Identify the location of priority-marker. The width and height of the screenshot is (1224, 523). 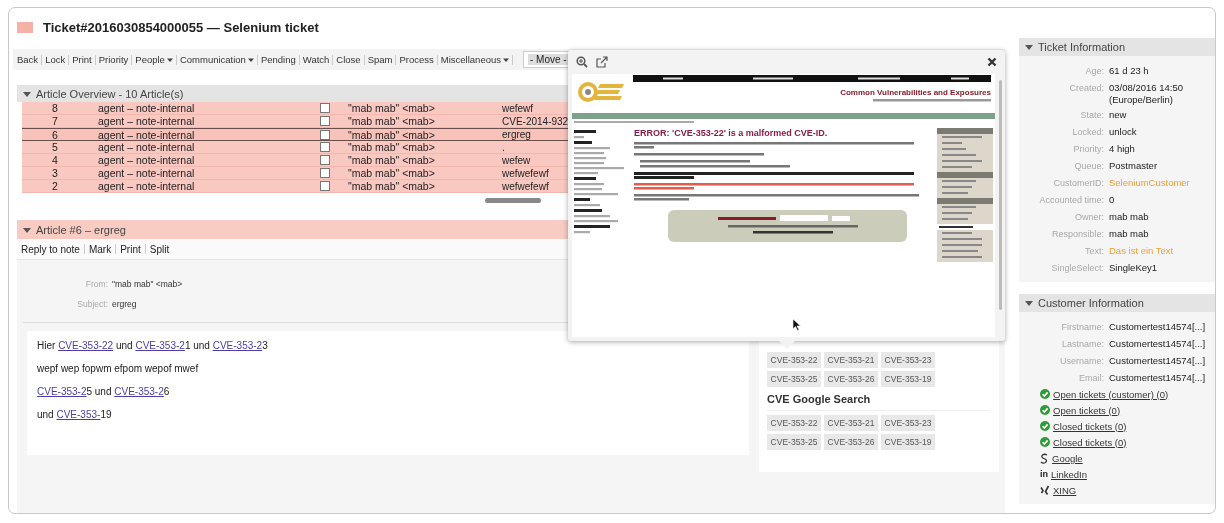
(25, 27).